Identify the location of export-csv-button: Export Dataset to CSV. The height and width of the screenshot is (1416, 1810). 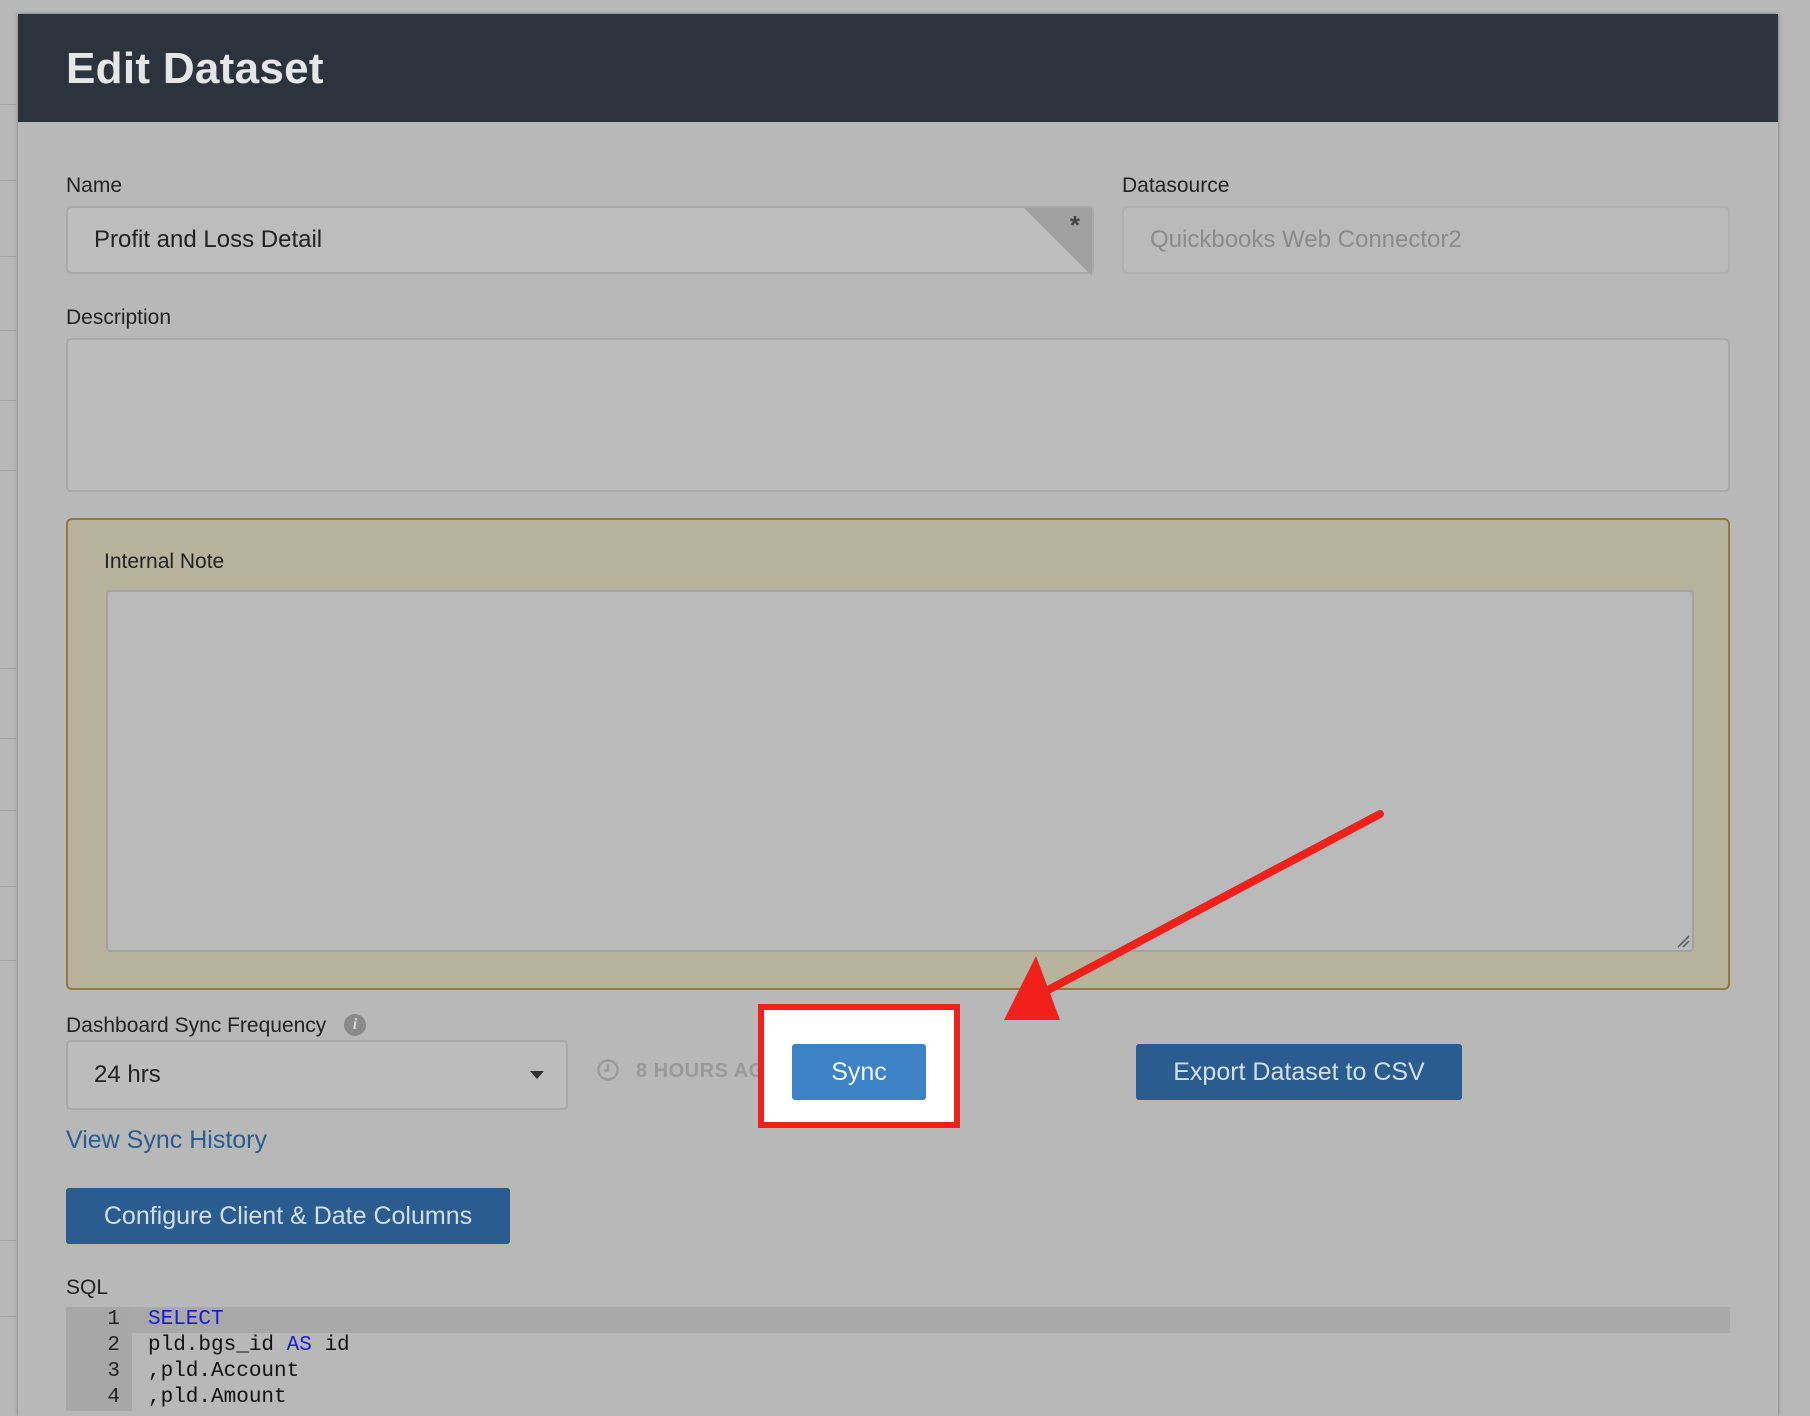
(1299, 1072).